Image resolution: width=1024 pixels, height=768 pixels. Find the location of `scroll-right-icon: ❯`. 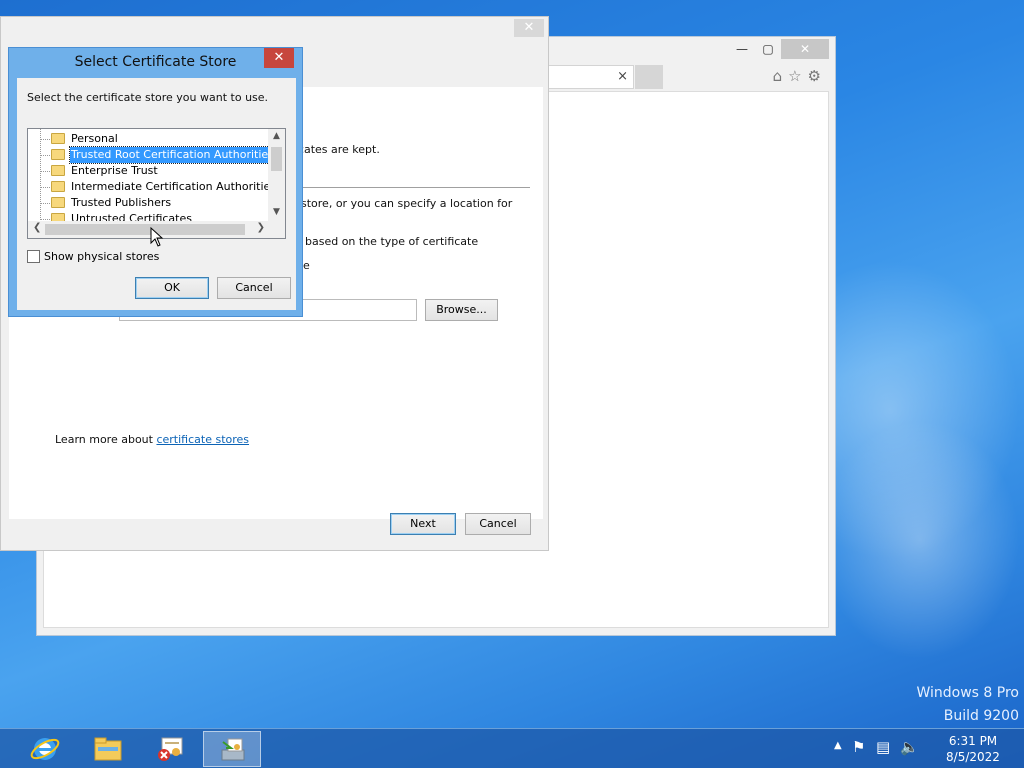

scroll-right-icon: ❯ is located at coordinates (261, 227).